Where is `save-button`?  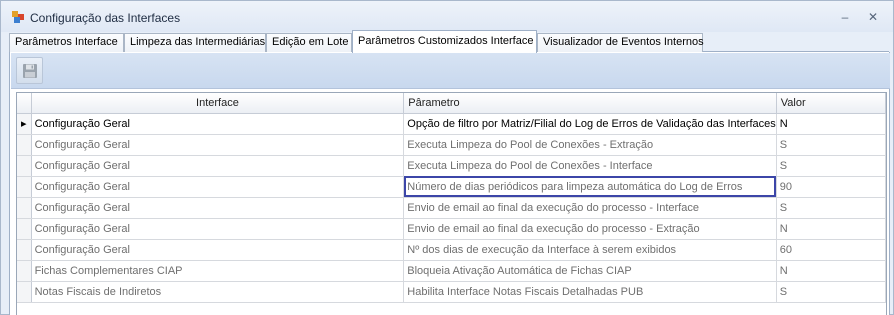 save-button is located at coordinates (29, 70).